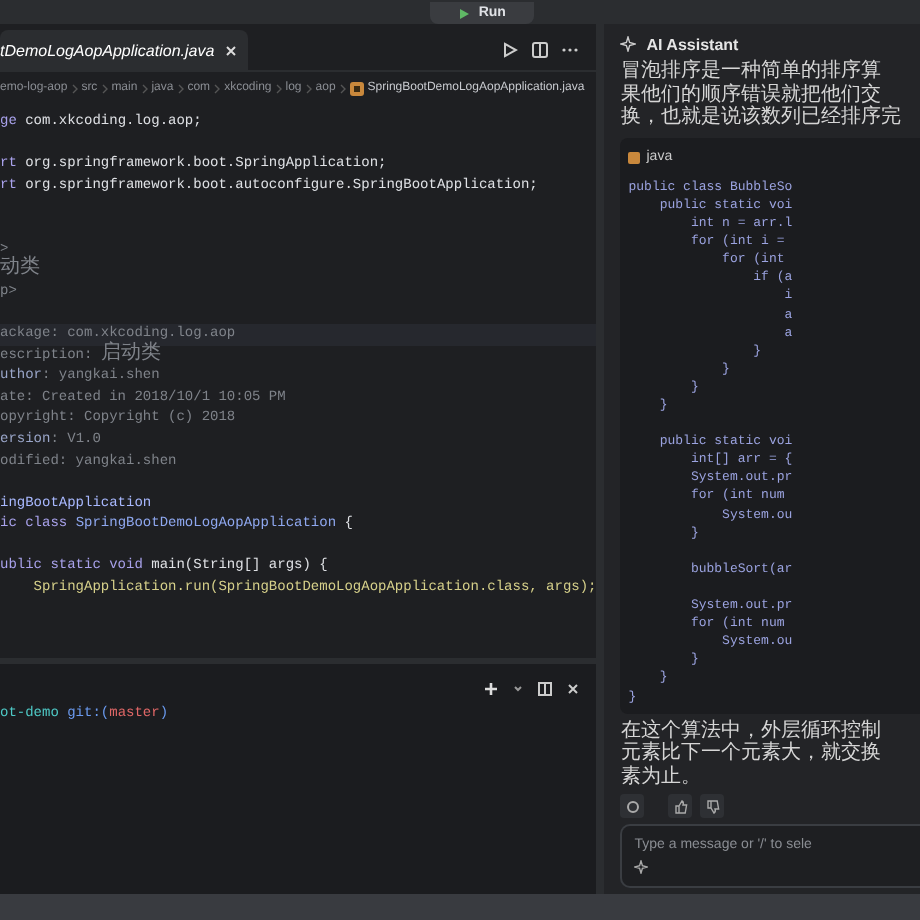 The height and width of the screenshot is (920, 920). I want to click on caret-icon, so click(518, 689).